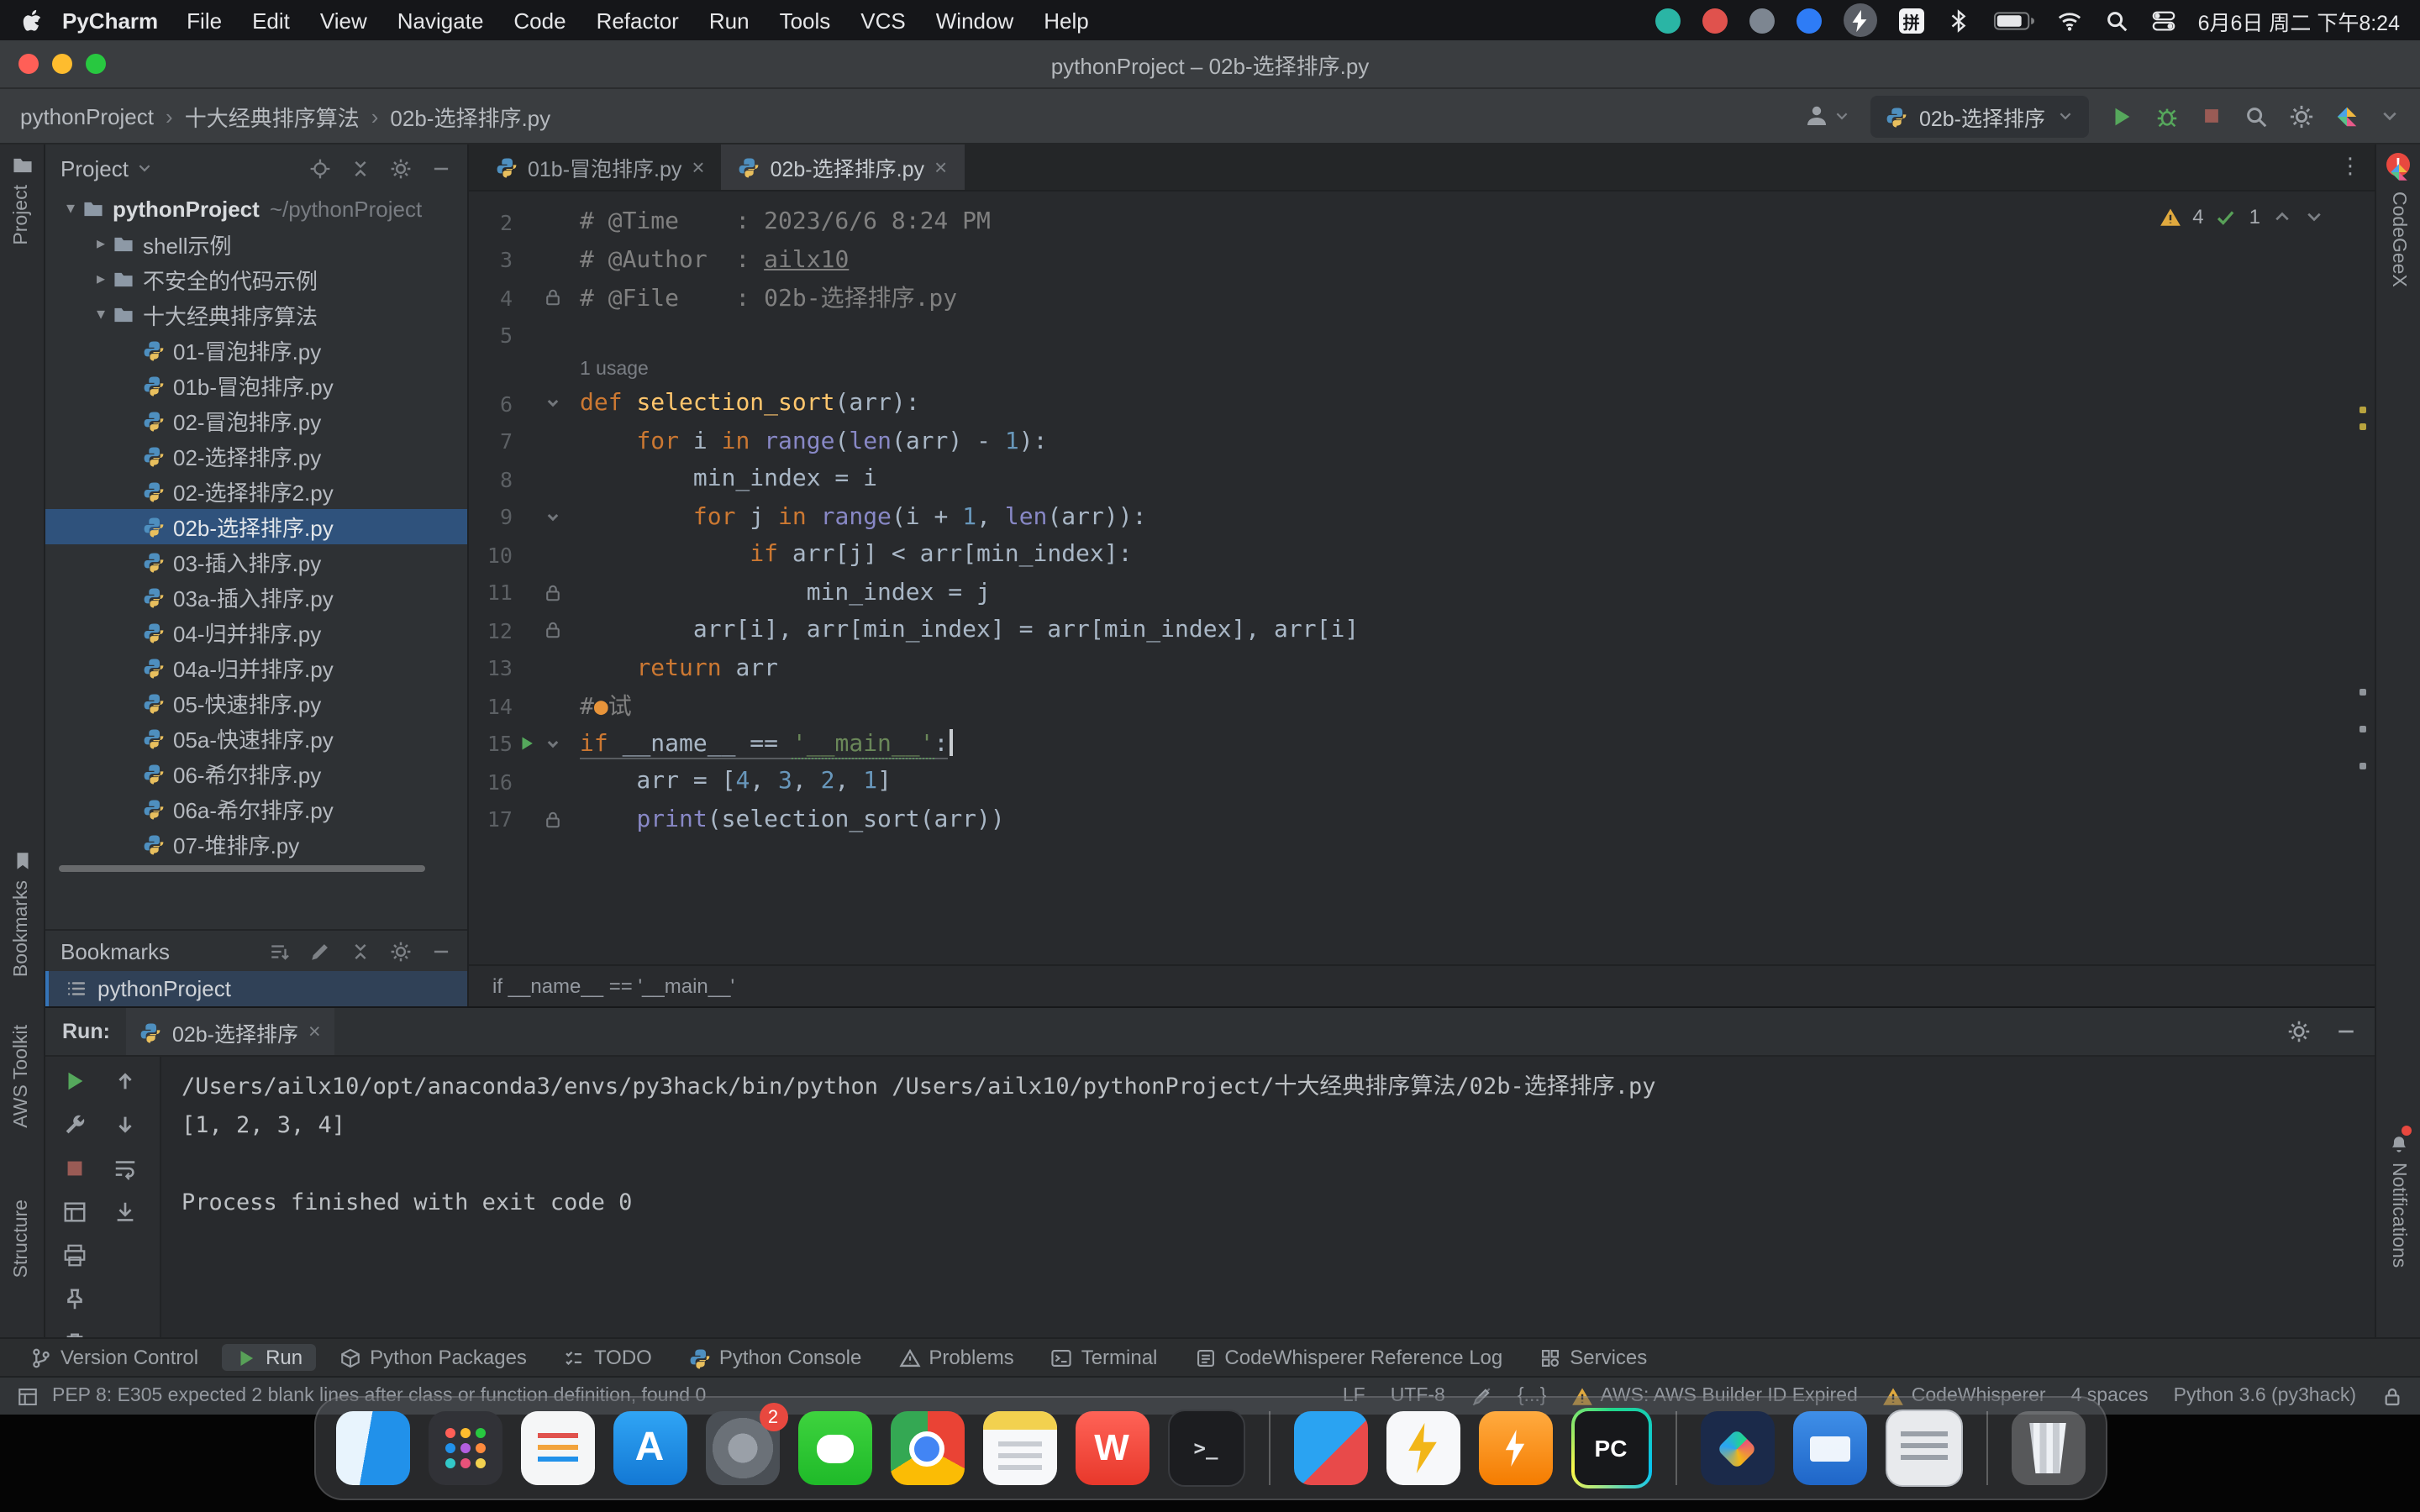  What do you see at coordinates (2282, 217) in the screenshot?
I see `previous-problem-icon` at bounding box center [2282, 217].